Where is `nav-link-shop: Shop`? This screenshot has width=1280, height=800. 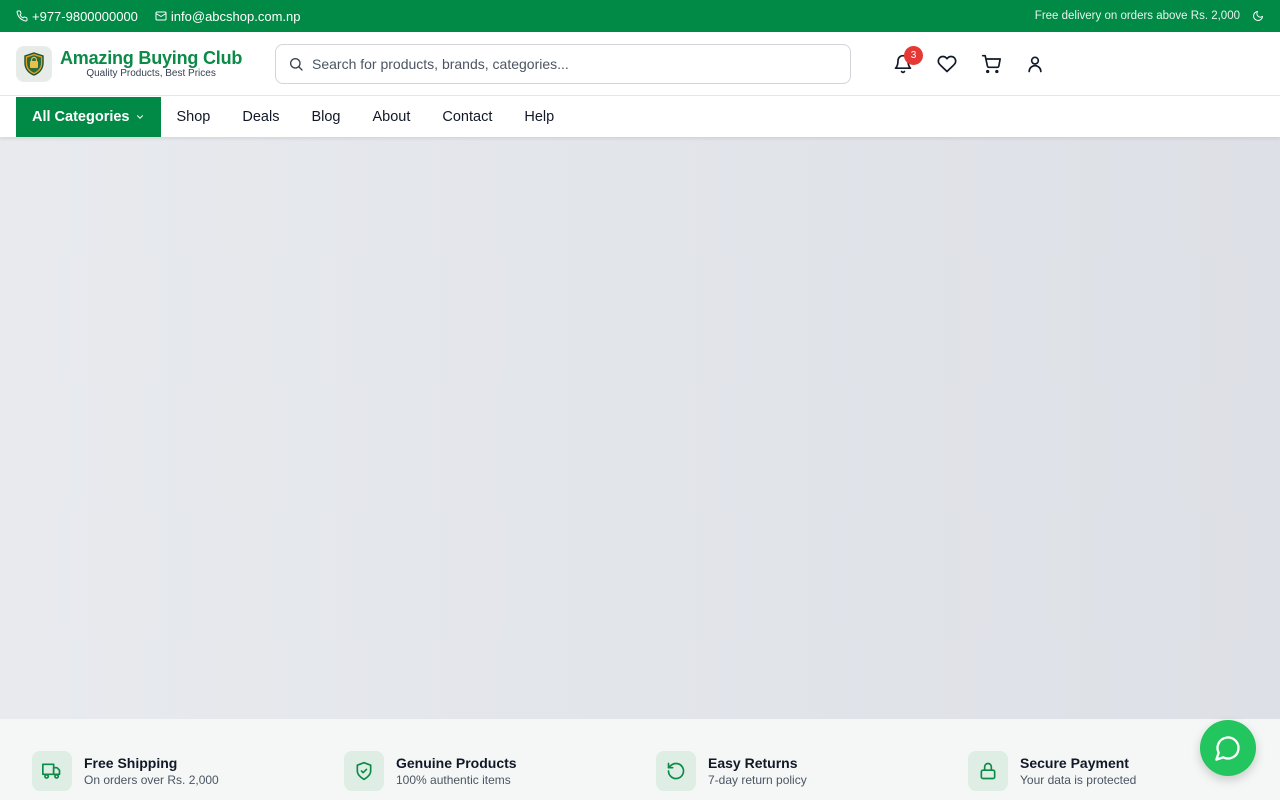
nav-link-shop: Shop is located at coordinates (194, 117).